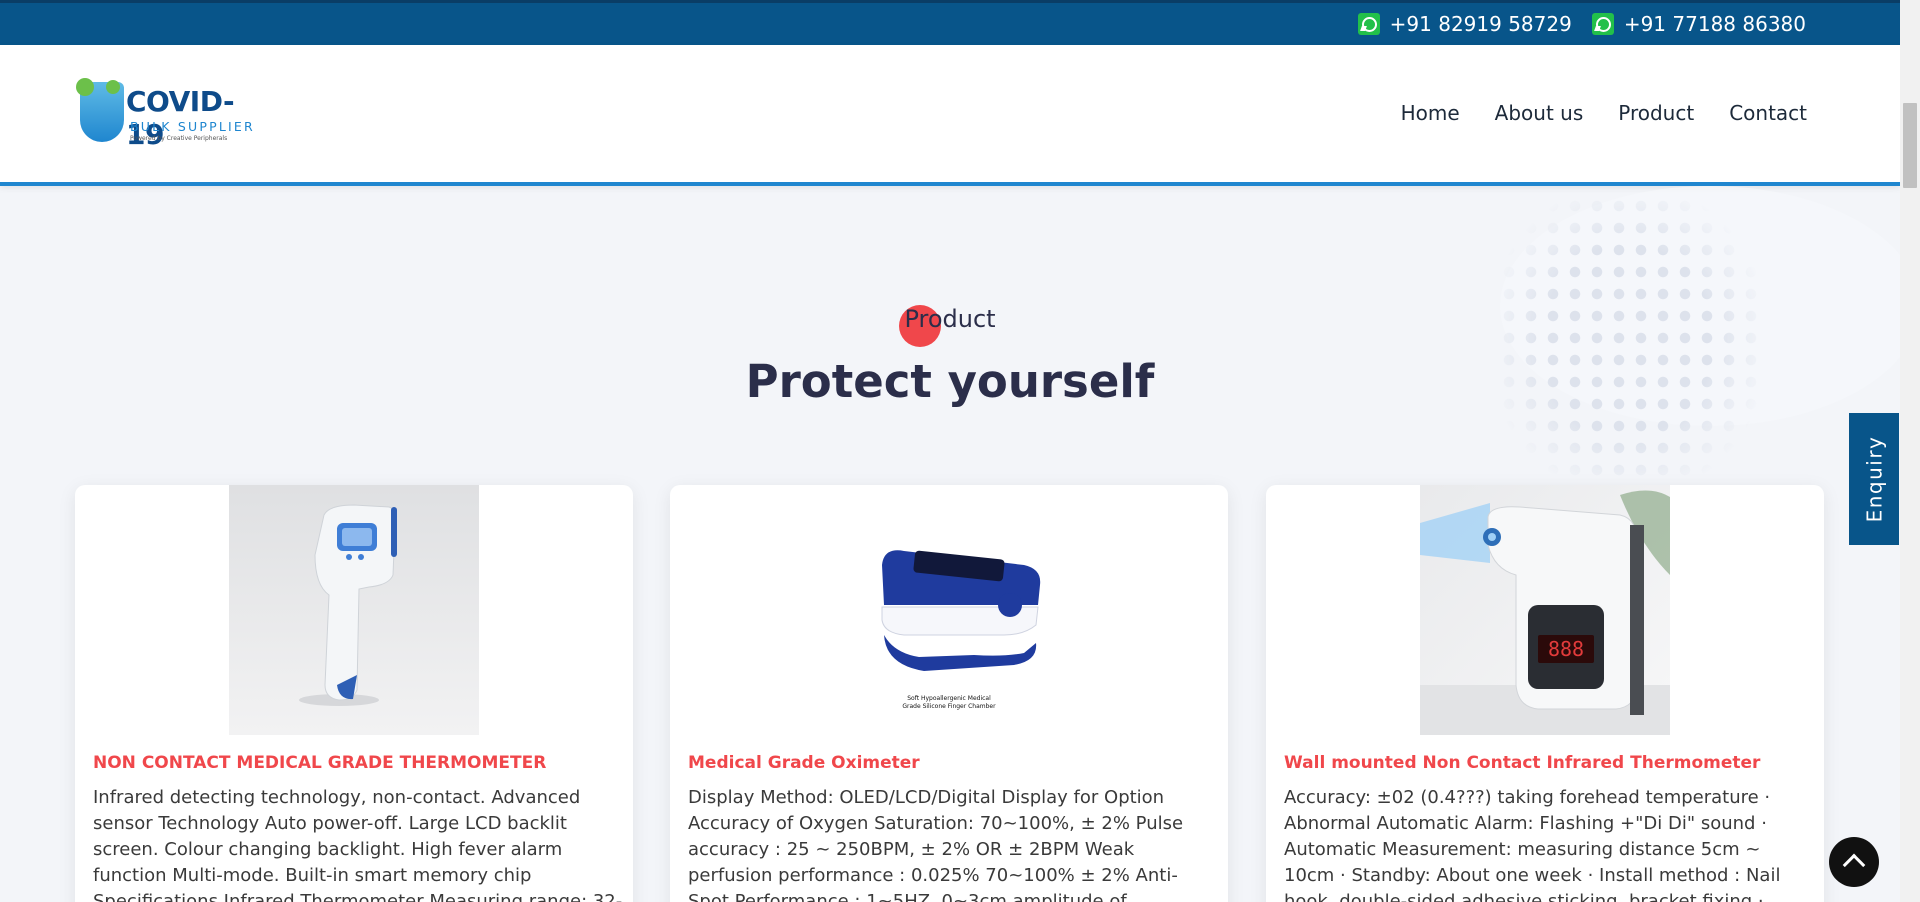  Describe the element at coordinates (1581, 24) in the screenshot. I see `phone-list: +91 82919 58729 +91 77188 86380` at that location.